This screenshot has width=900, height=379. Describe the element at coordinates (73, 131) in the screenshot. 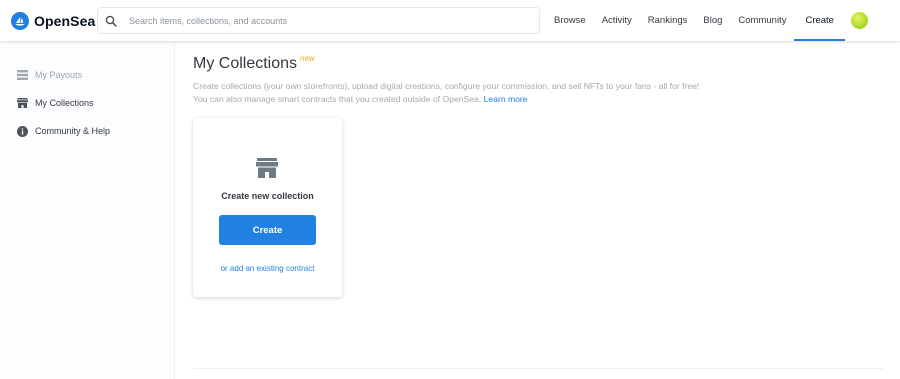

I see `sidebar-item-label: Community & Help` at that location.